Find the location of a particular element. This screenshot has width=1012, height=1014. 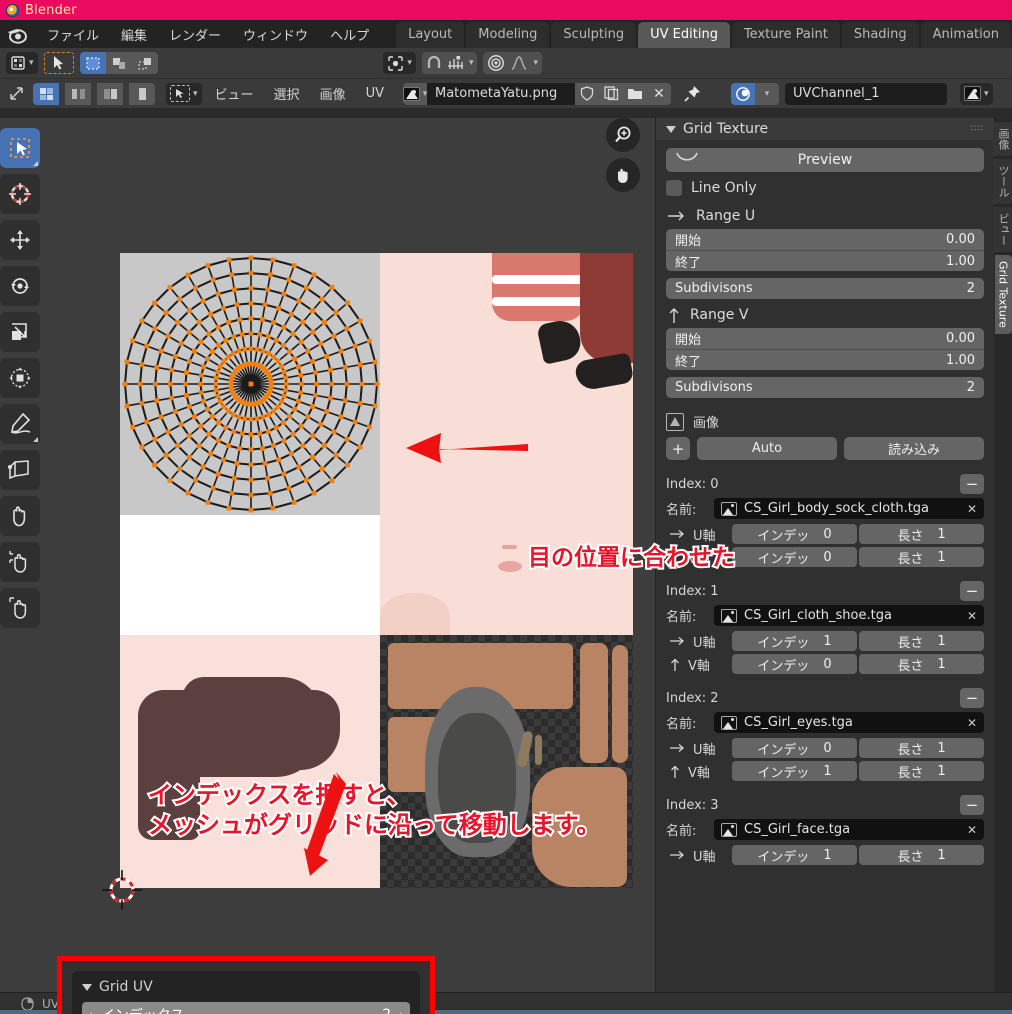

vtab-grid-texture: Grid Texture is located at coordinates (1003, 294).